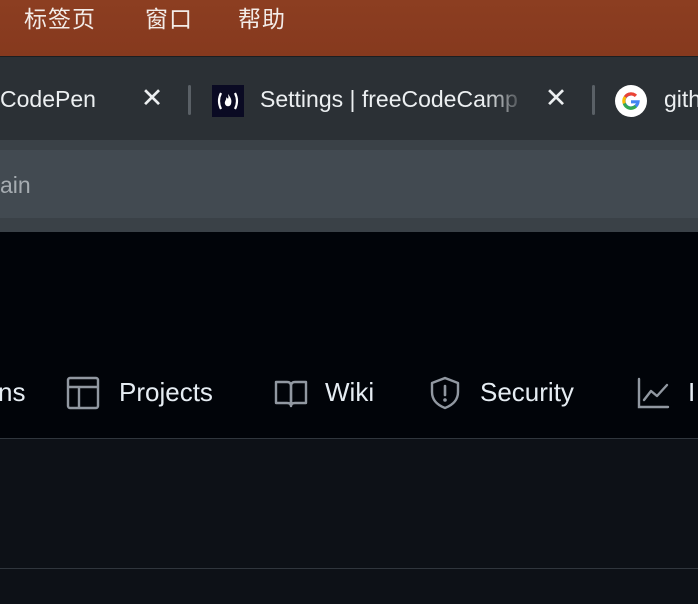 The image size is (698, 604). What do you see at coordinates (389, 99) in the screenshot?
I see `tab-title: Settings | freeCodeCamp` at bounding box center [389, 99].